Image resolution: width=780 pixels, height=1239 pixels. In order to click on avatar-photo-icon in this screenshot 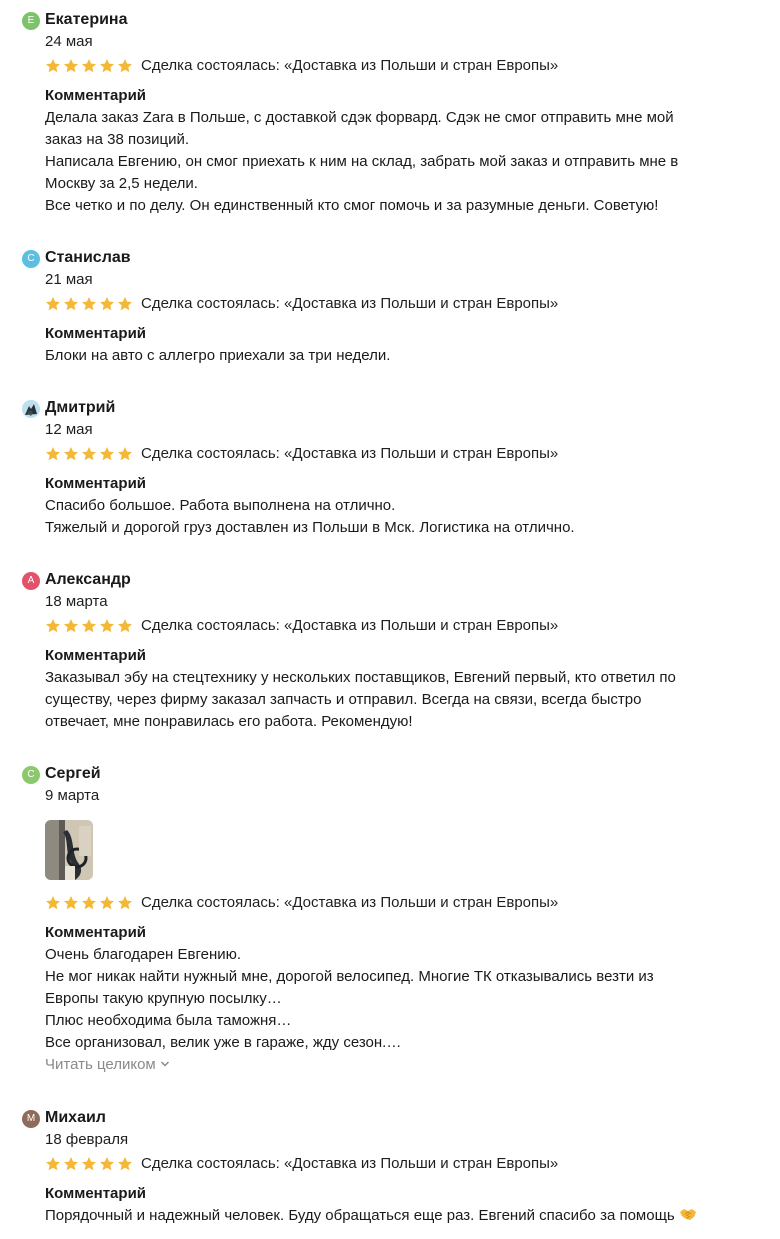, I will do `click(31, 409)`.